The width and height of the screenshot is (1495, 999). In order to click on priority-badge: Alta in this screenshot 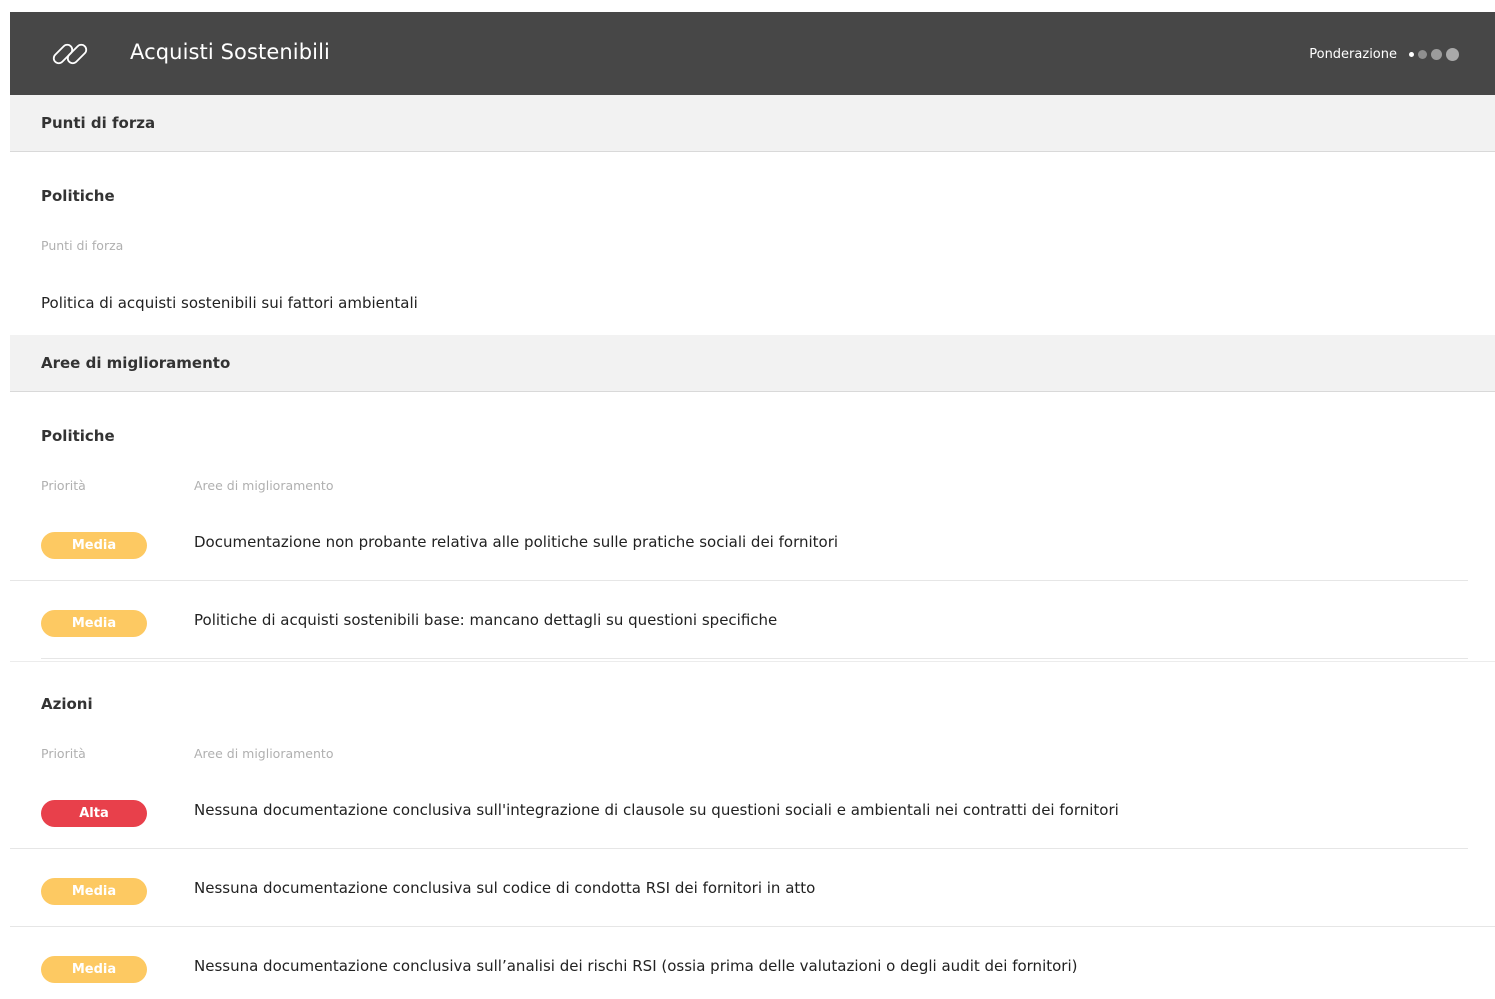, I will do `click(94, 813)`.